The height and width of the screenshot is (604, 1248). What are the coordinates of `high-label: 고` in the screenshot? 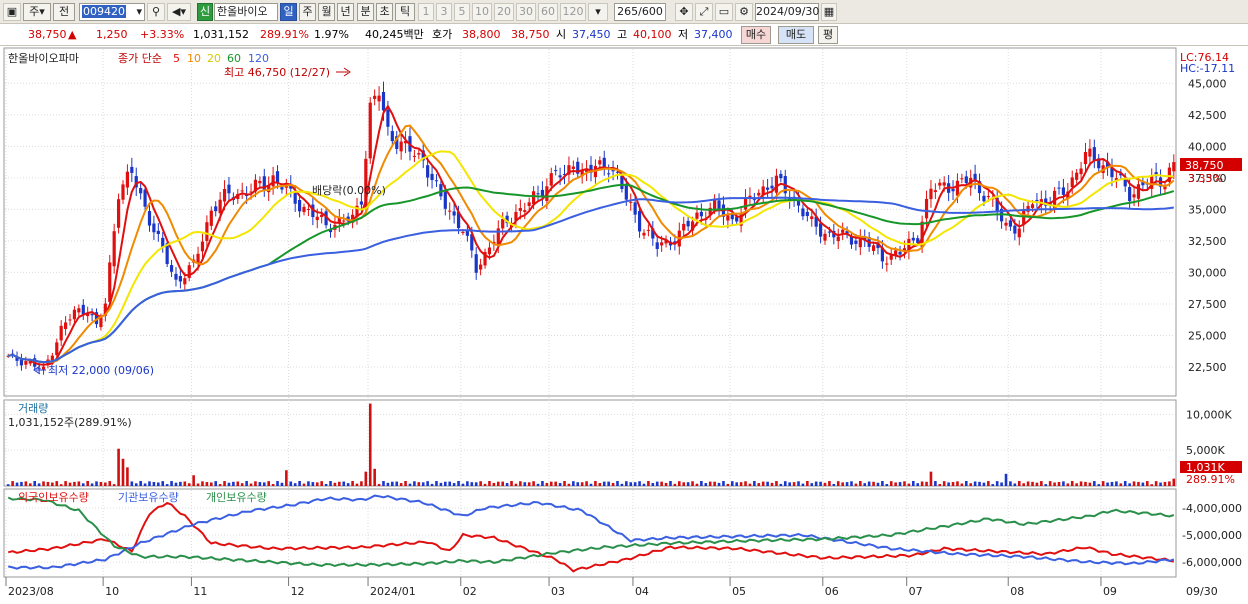 It's located at (622, 34).